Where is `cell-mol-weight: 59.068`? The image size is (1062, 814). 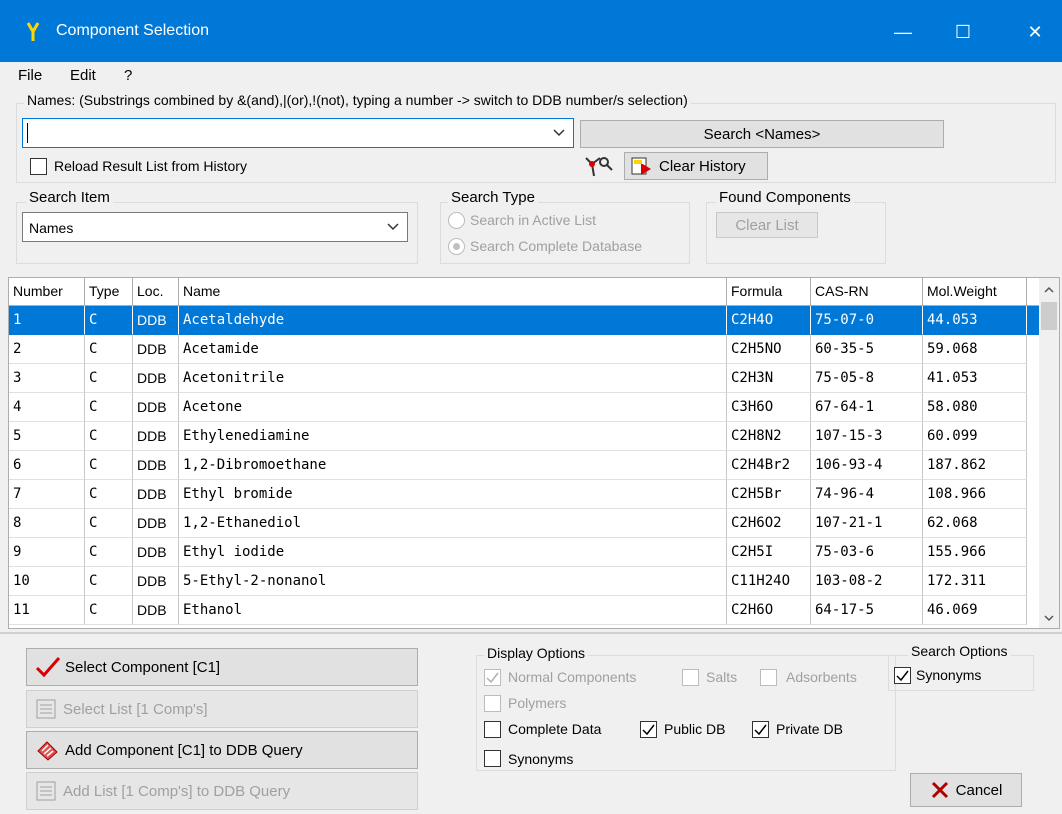
cell-mol-weight: 59.068 is located at coordinates (975, 349).